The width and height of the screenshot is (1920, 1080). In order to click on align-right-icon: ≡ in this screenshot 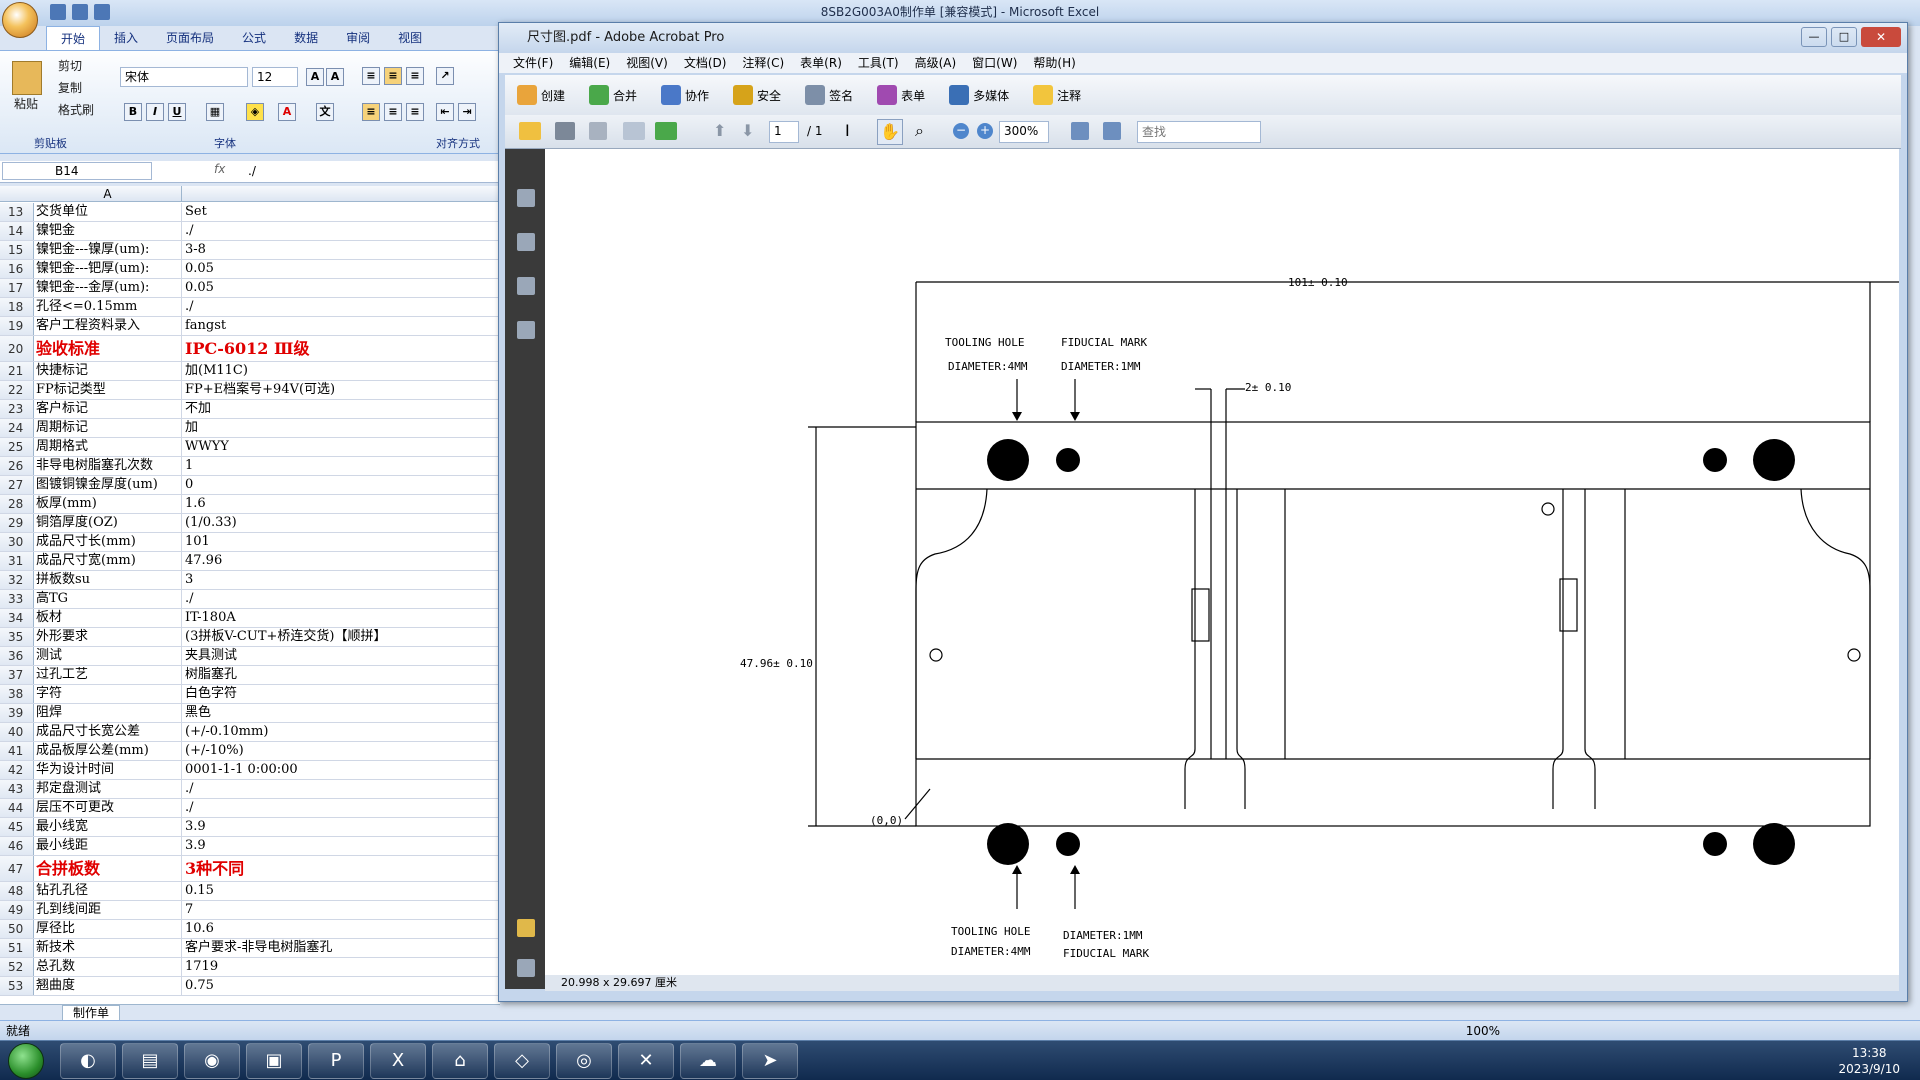, I will do `click(415, 112)`.